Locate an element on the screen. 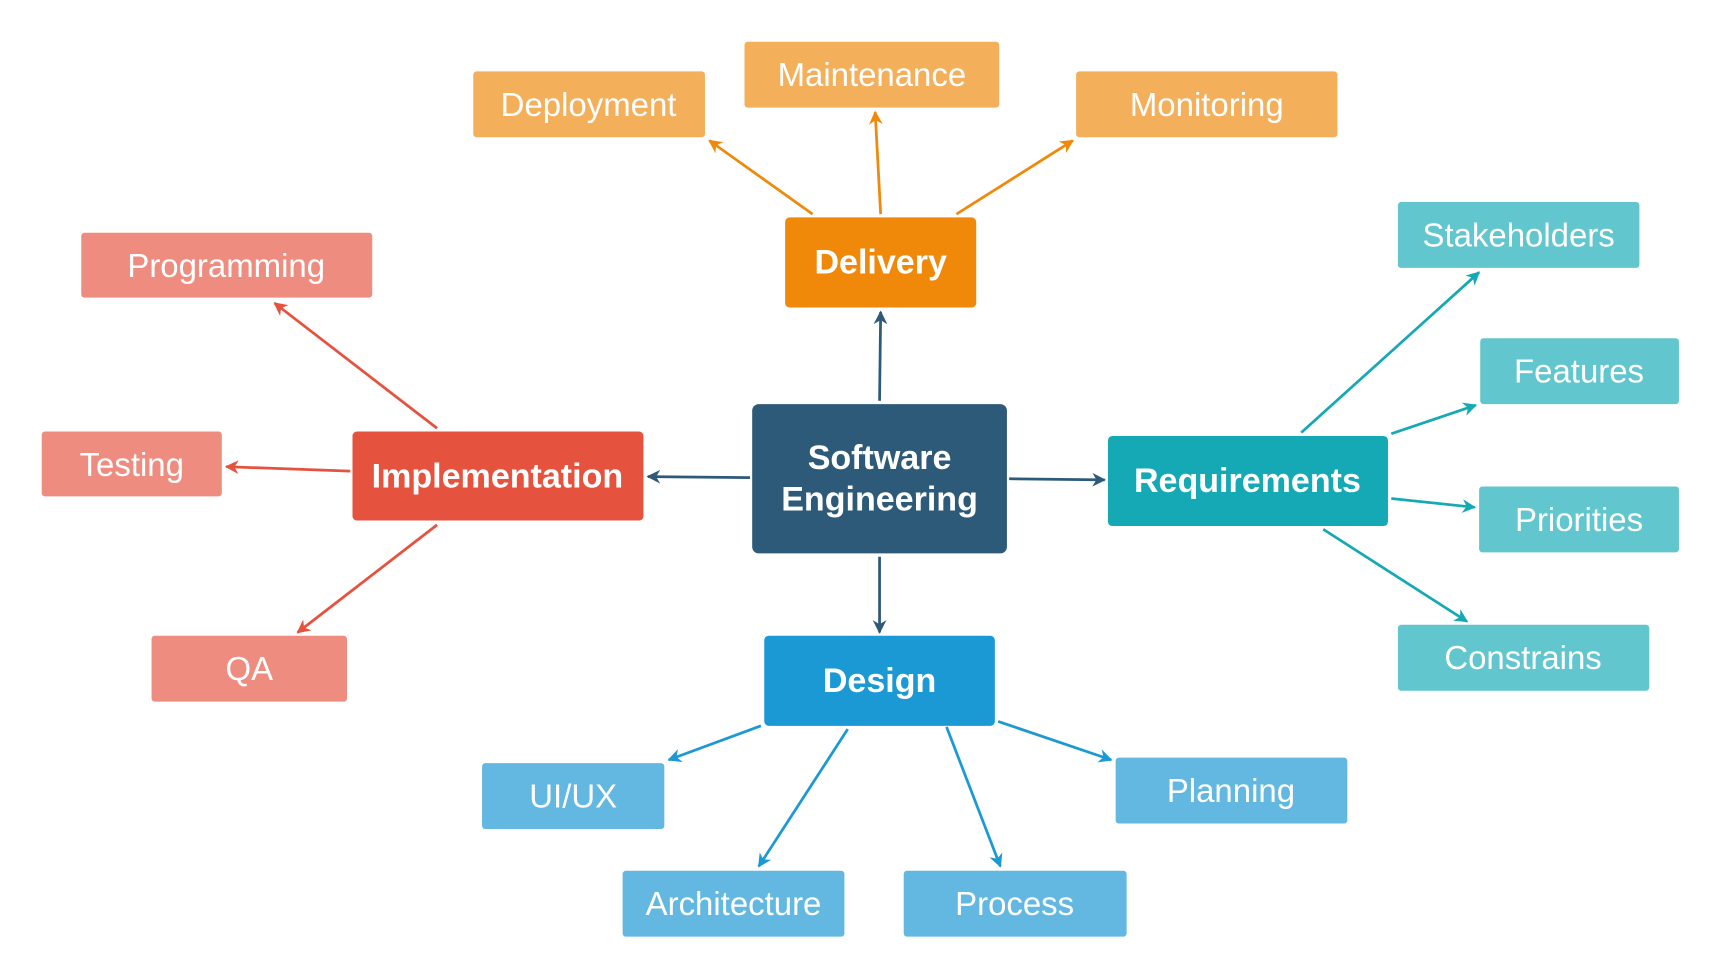 The width and height of the screenshot is (1713, 974). node-requirements: Requirements is located at coordinates (1247, 480).